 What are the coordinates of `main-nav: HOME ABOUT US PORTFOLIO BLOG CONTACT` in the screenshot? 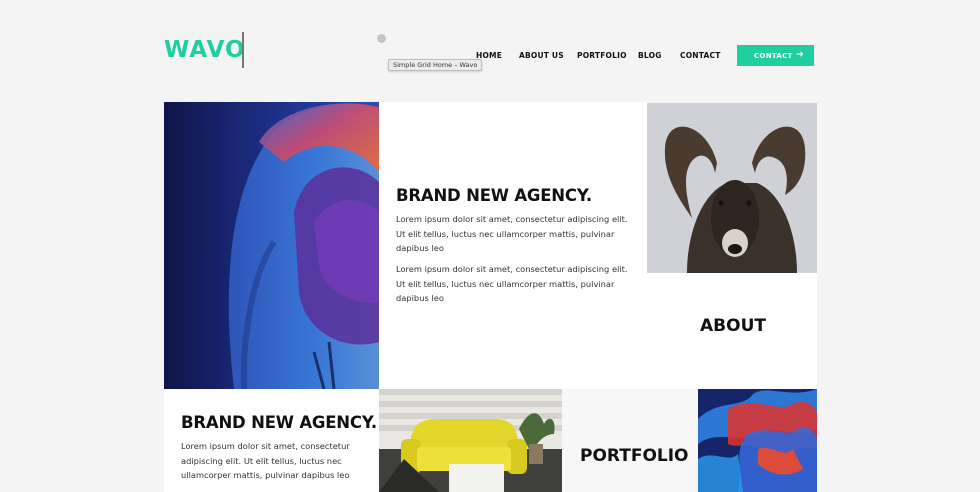 It's located at (490, 56).